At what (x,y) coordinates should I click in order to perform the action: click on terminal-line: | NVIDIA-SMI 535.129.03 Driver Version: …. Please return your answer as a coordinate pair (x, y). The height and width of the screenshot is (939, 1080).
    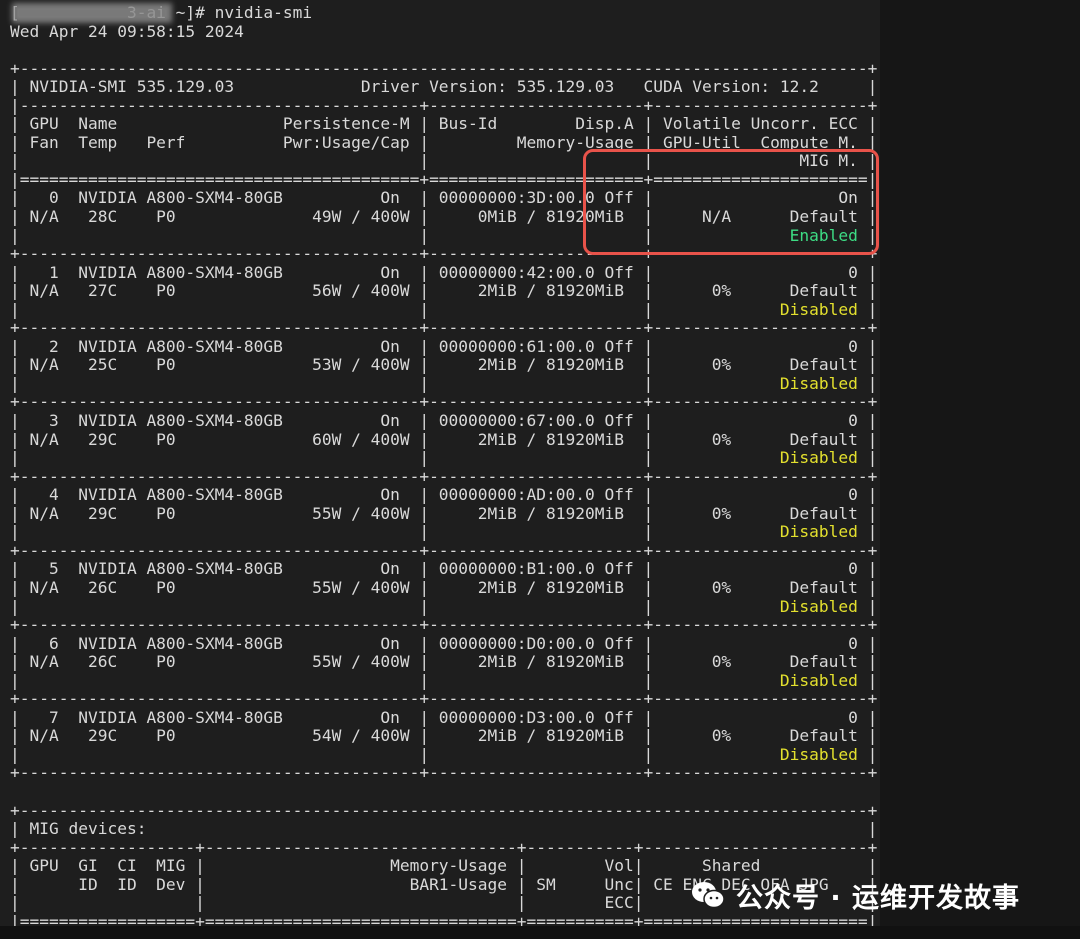
    Looking at the image, I should click on (444, 87).